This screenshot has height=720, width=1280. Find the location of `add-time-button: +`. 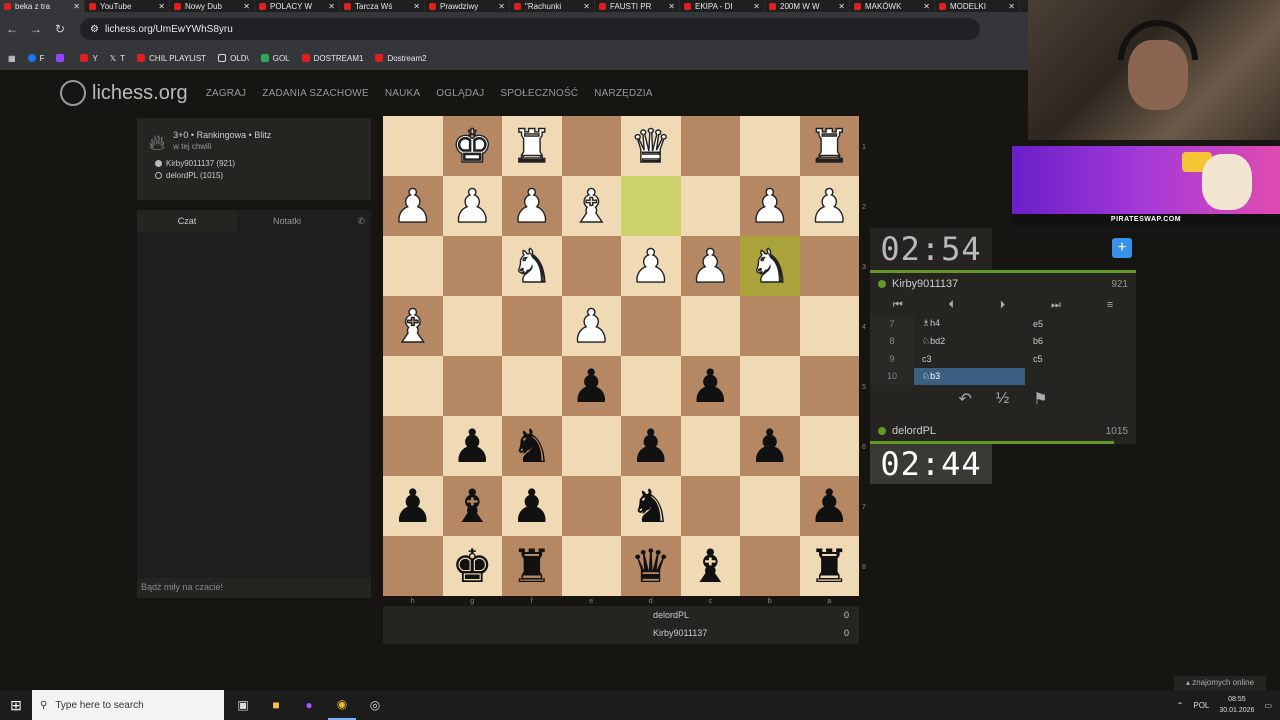

add-time-button: + is located at coordinates (1122, 248).